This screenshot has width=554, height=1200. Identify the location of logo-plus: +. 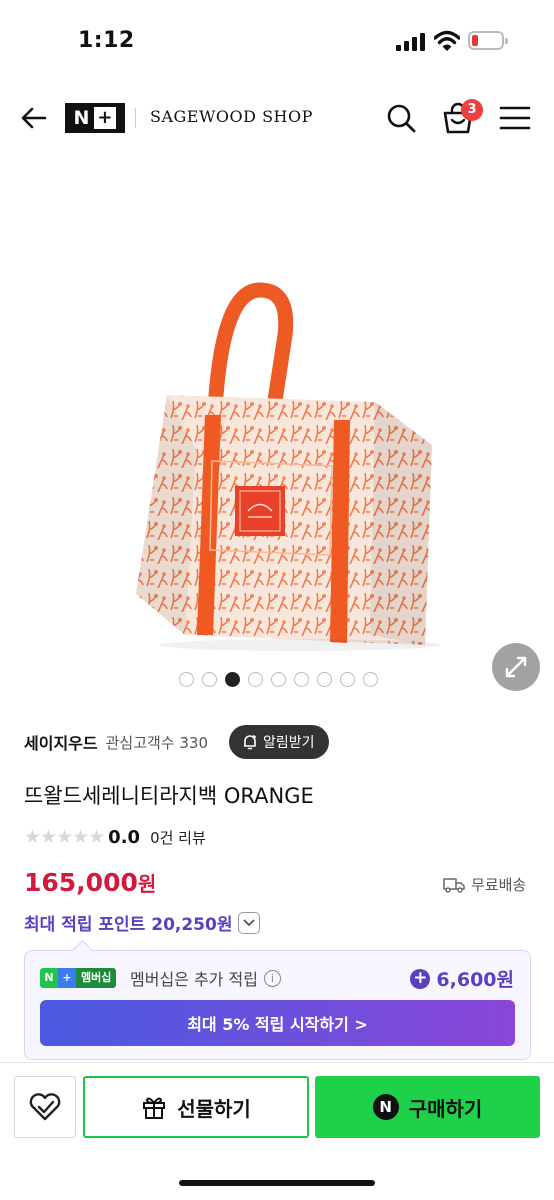
(105, 118).